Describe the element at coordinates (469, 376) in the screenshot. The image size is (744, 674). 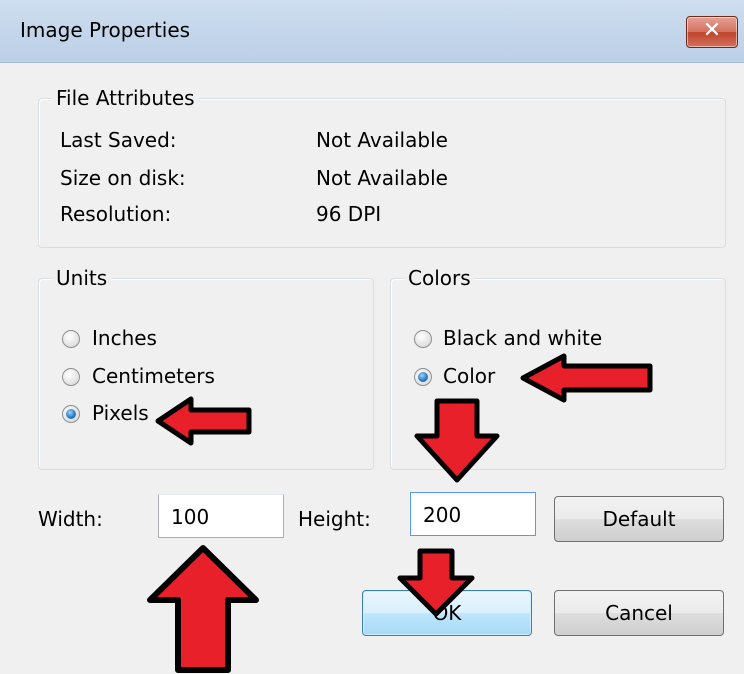
I see `colors-color-label: Color` at that location.